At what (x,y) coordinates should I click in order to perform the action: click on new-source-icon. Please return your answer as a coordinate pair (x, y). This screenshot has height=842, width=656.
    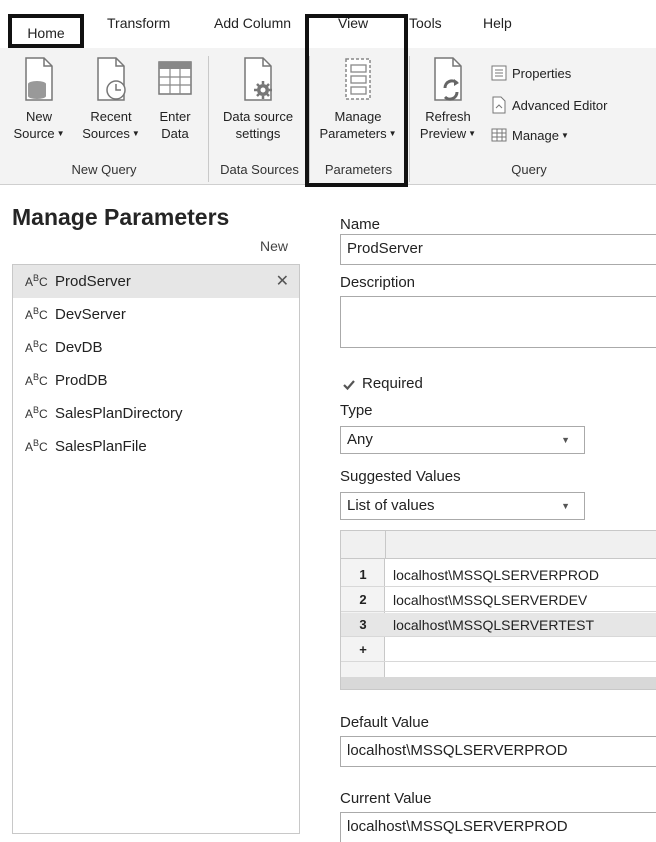
    Looking at the image, I should click on (39, 79).